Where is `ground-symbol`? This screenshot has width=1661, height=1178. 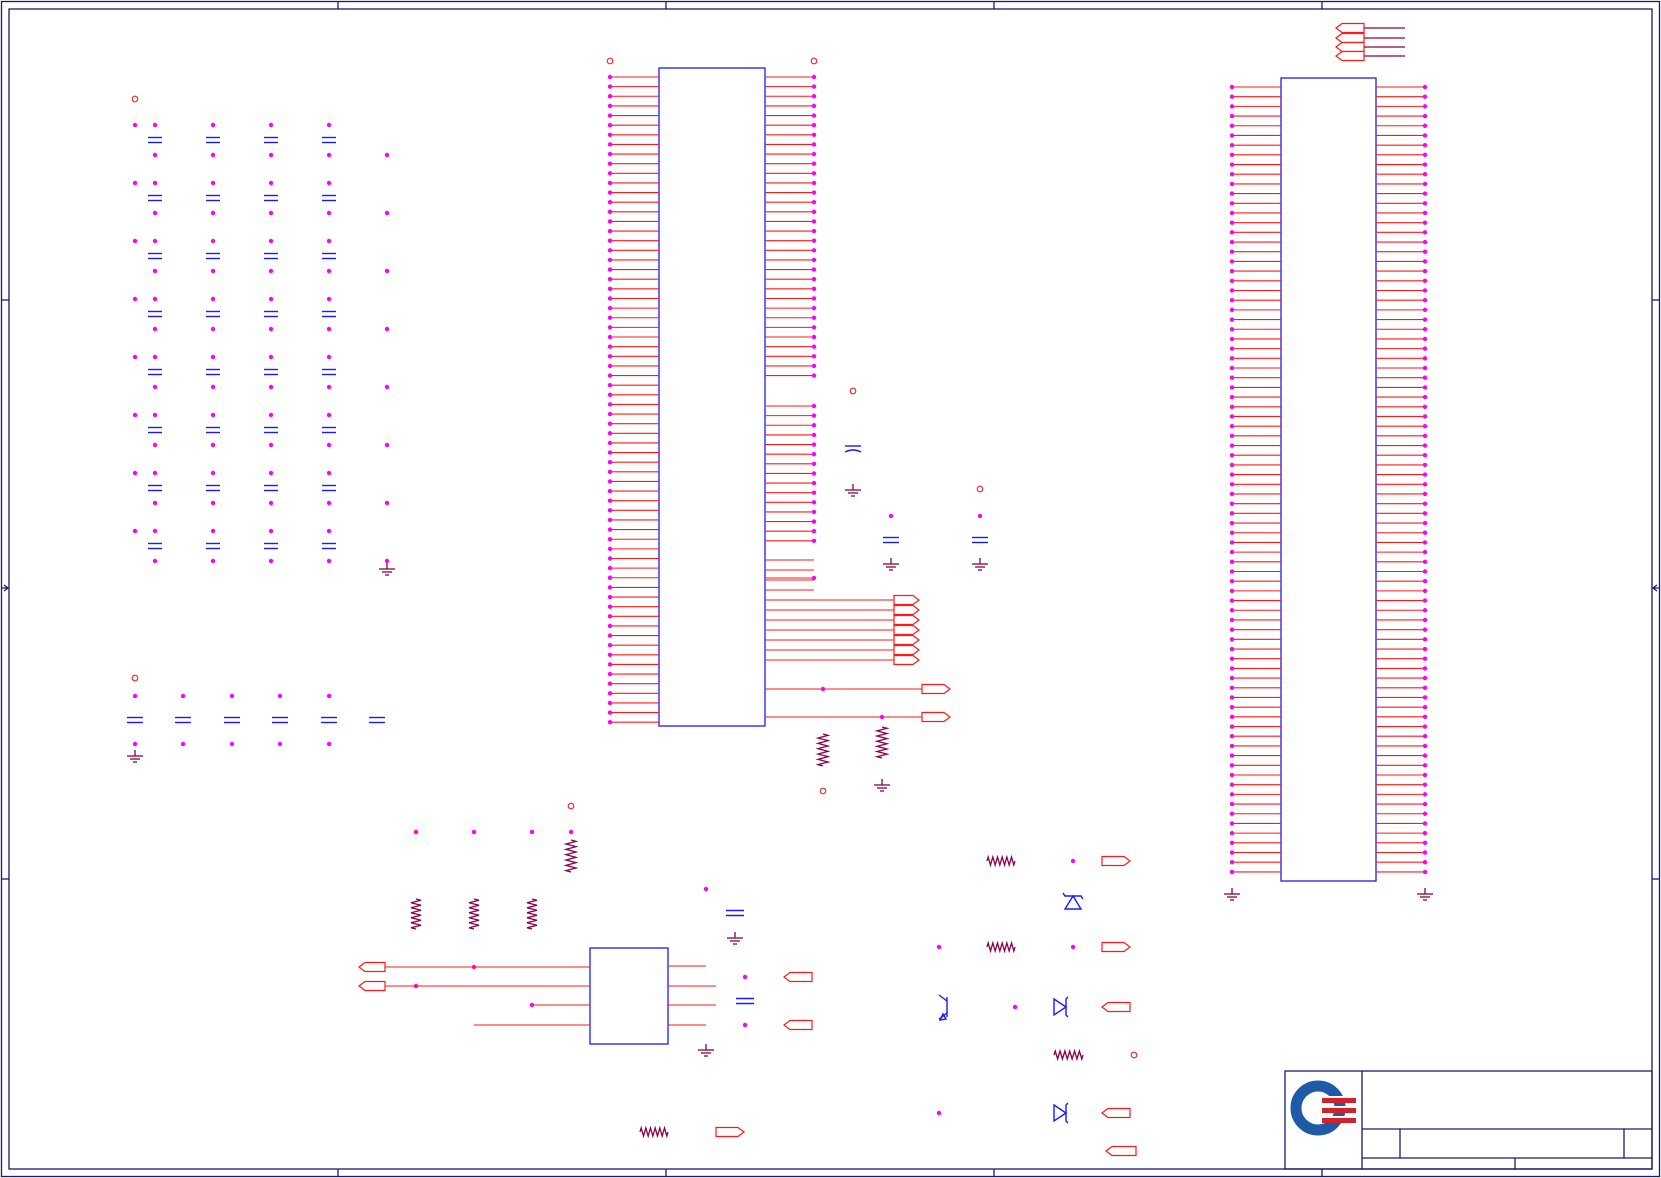
ground-symbol is located at coordinates (891, 564).